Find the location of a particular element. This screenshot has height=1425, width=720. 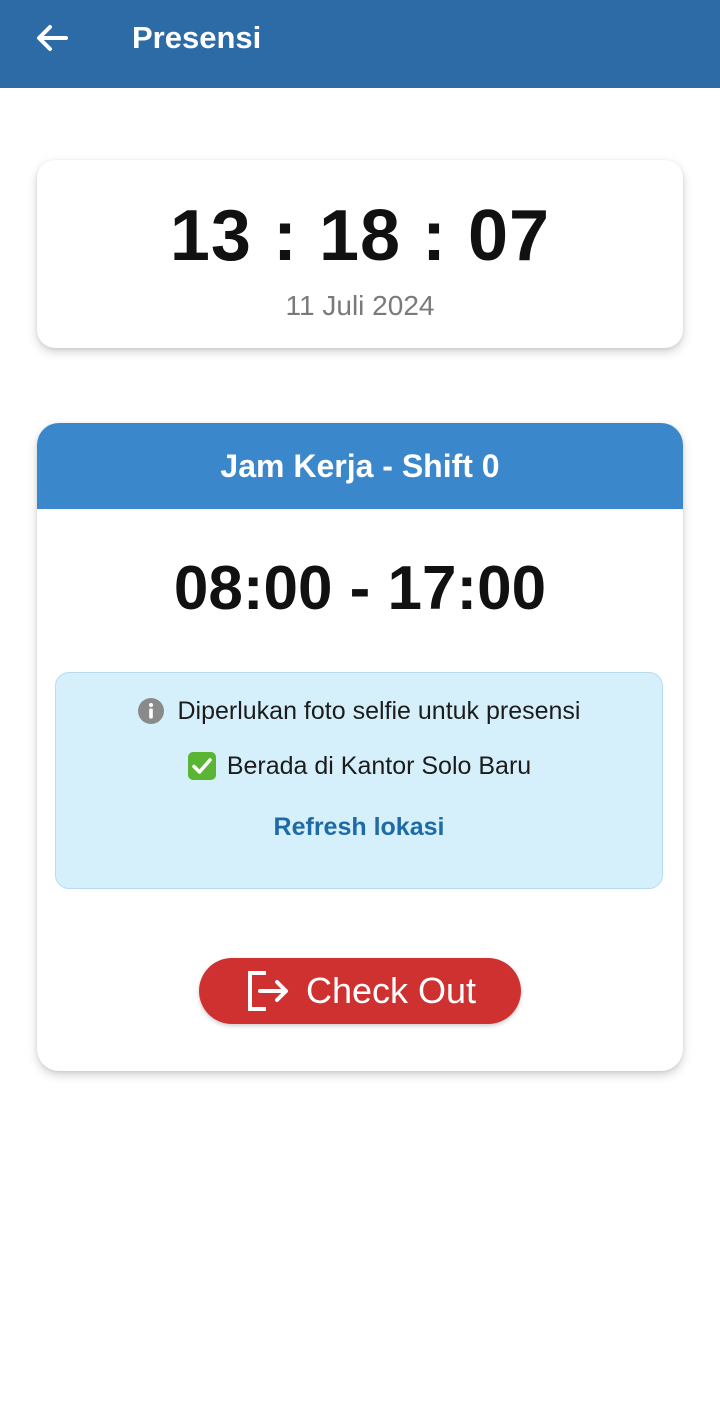

current-date: 11 Juli 2024 is located at coordinates (360, 305).